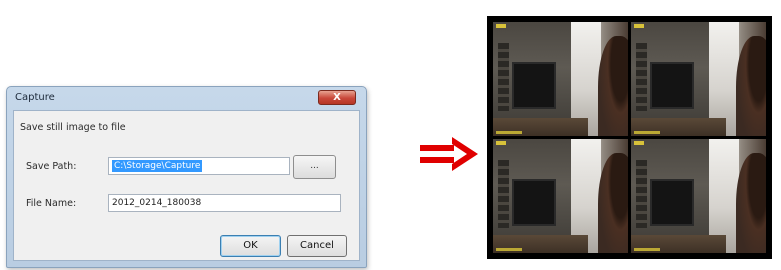 This screenshot has height=270, width=781. What do you see at coordinates (51, 166) in the screenshot?
I see `save-path-label: Save Path:` at bounding box center [51, 166].